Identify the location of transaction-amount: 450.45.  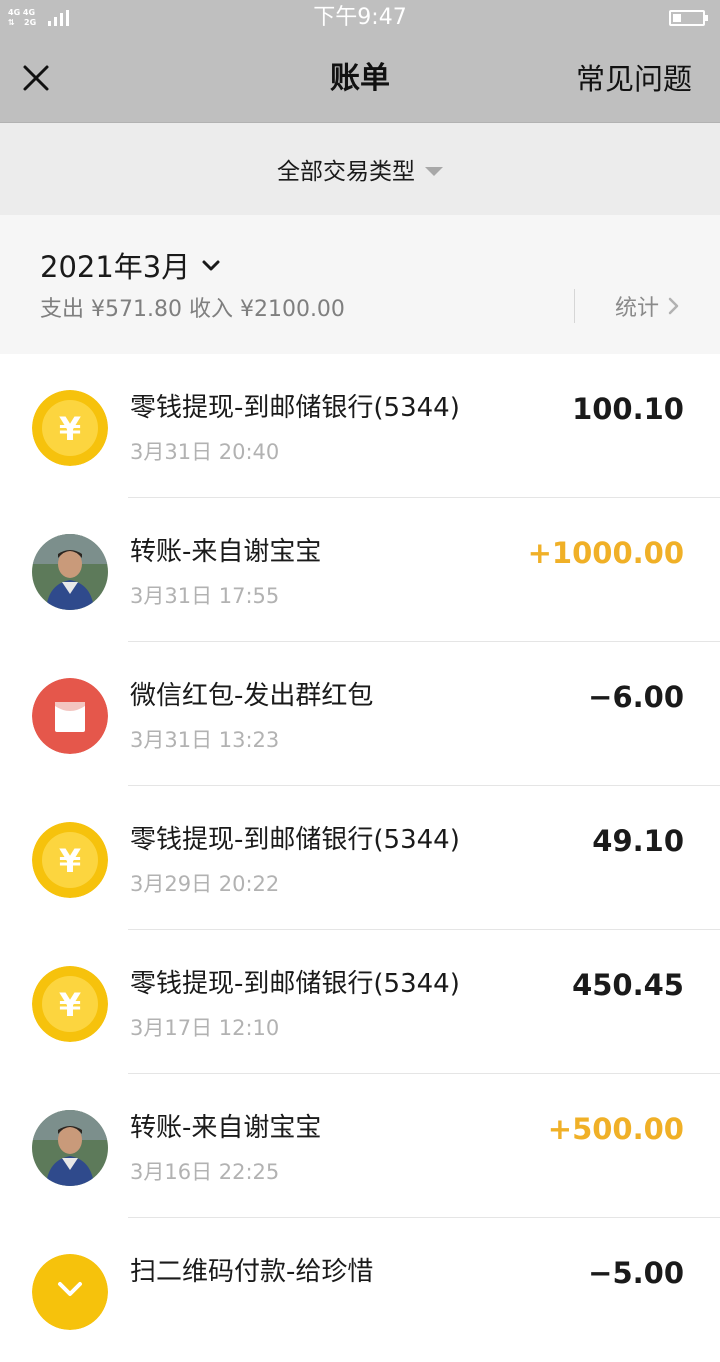
(628, 985).